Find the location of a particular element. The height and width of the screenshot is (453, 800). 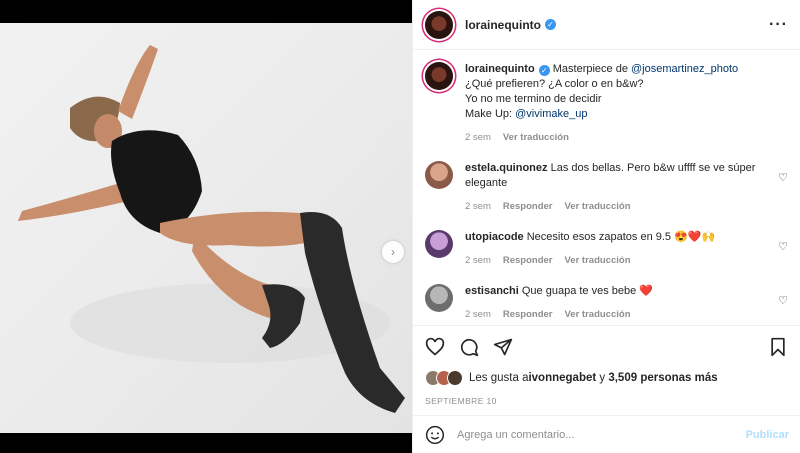

likes-prefix: Les gusta a is located at coordinates (499, 378).